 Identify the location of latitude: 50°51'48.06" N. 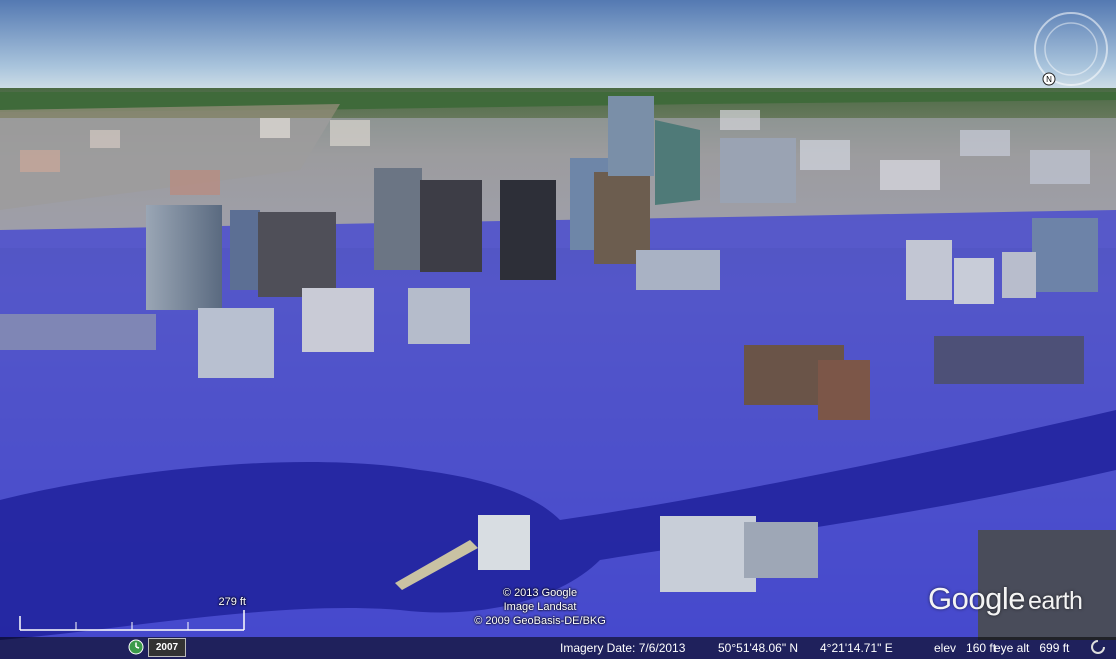
(758, 648).